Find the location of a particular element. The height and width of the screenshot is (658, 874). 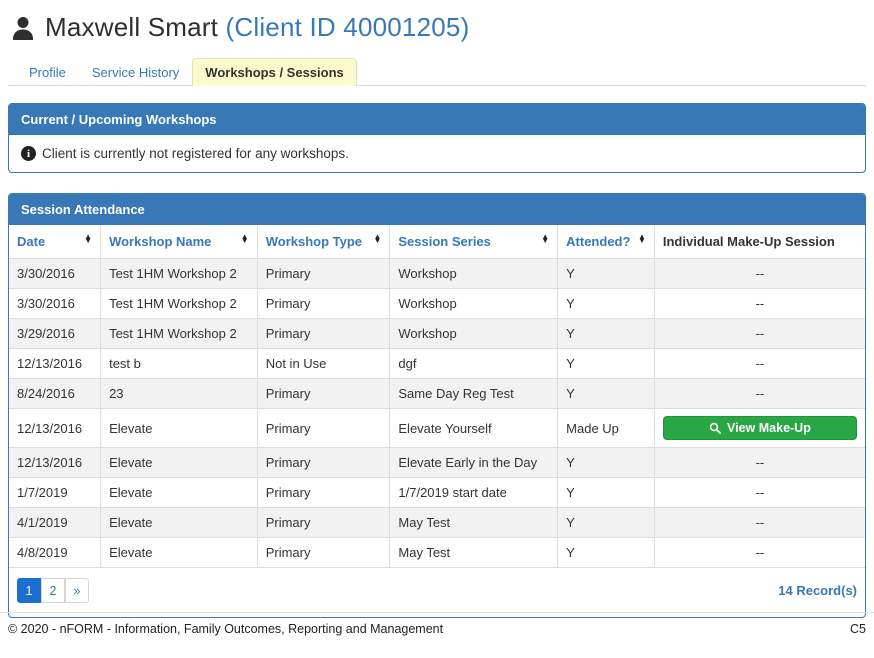

cell-date: 8/24/2016 is located at coordinates (55, 393).